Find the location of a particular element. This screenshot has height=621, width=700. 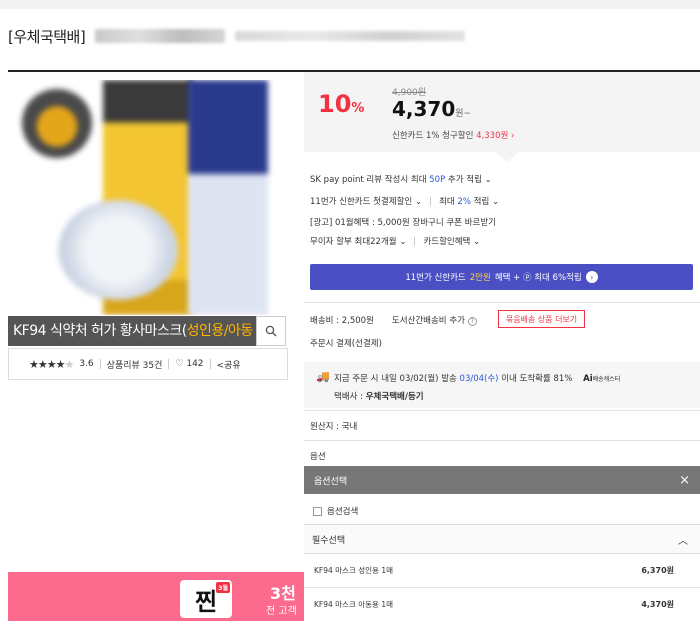

option-name: KF94 마스크 성인용 1매 is located at coordinates (353, 570).